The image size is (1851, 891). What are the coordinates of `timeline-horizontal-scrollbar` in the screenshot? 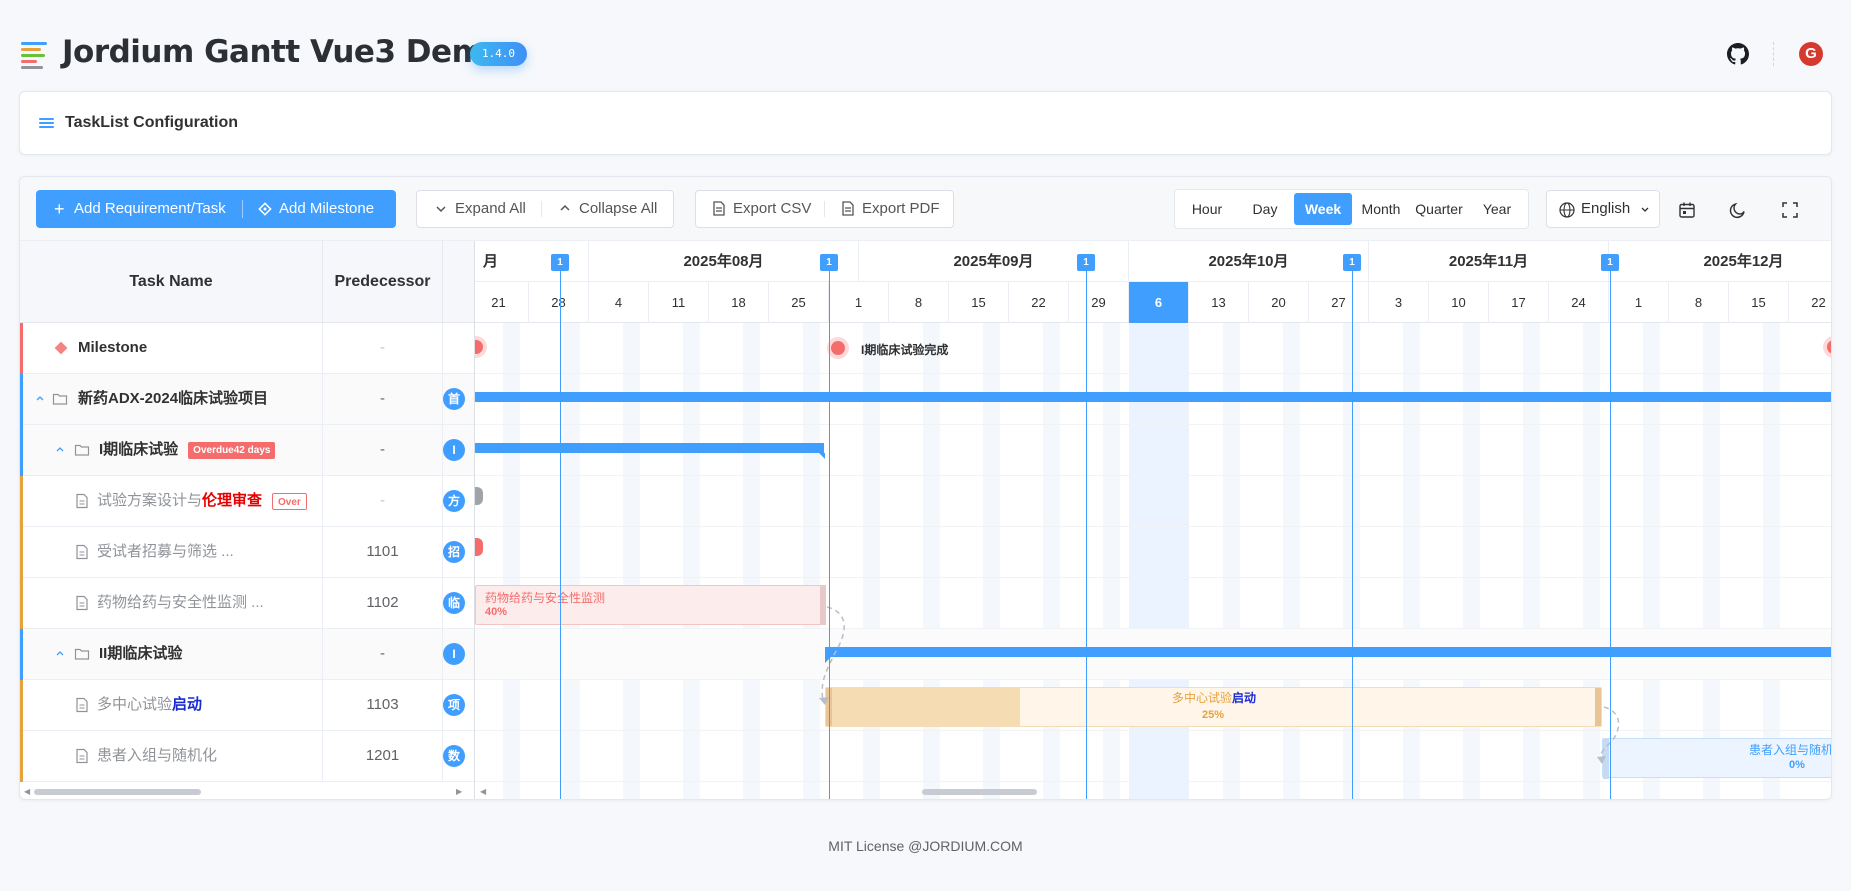 It's located at (979, 792).